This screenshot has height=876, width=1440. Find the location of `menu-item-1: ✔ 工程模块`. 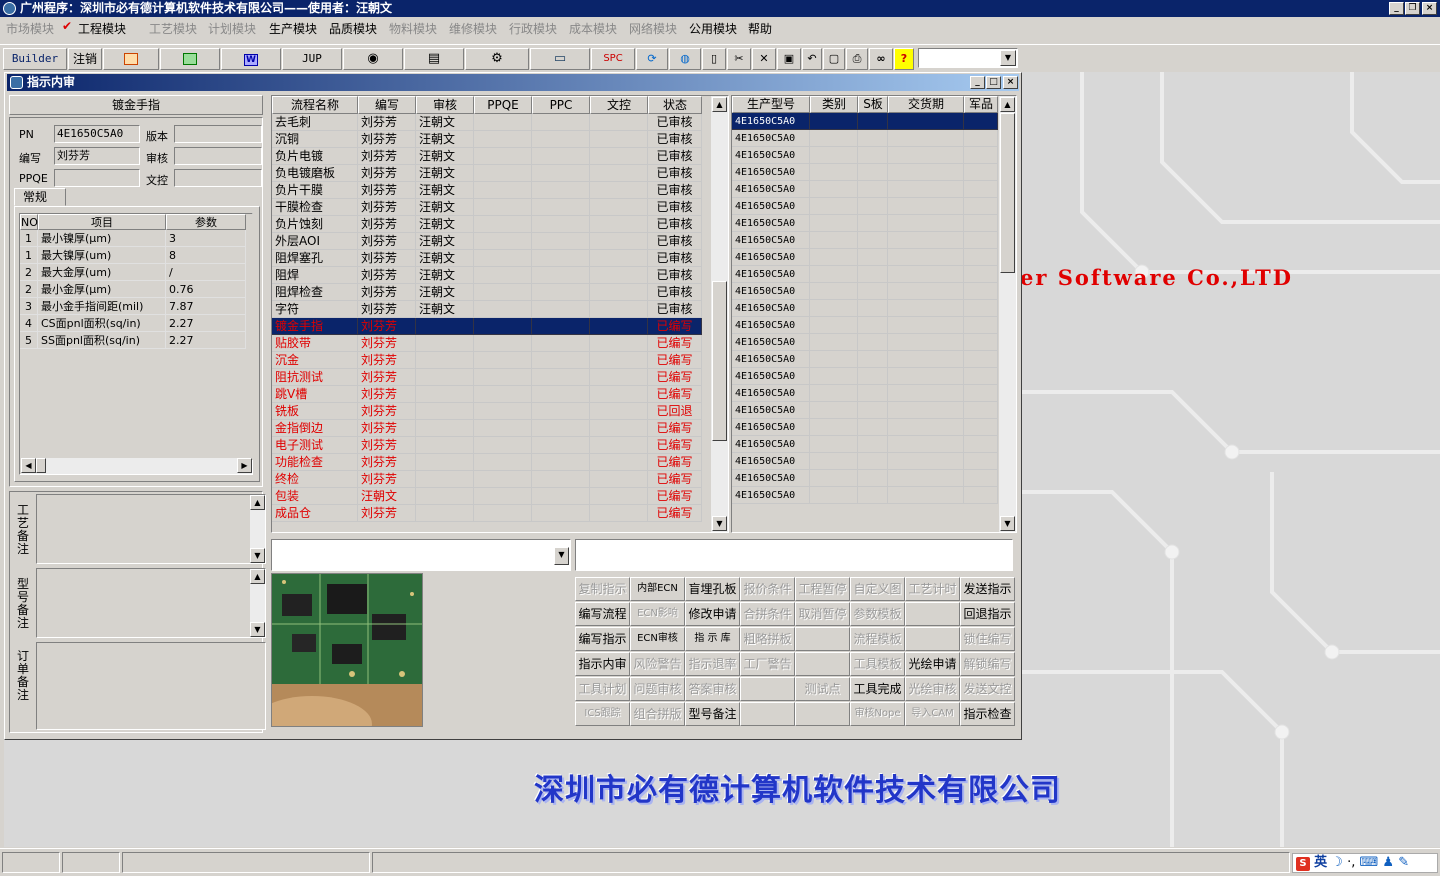

menu-item-1: ✔ 工程模块 is located at coordinates (94, 28).